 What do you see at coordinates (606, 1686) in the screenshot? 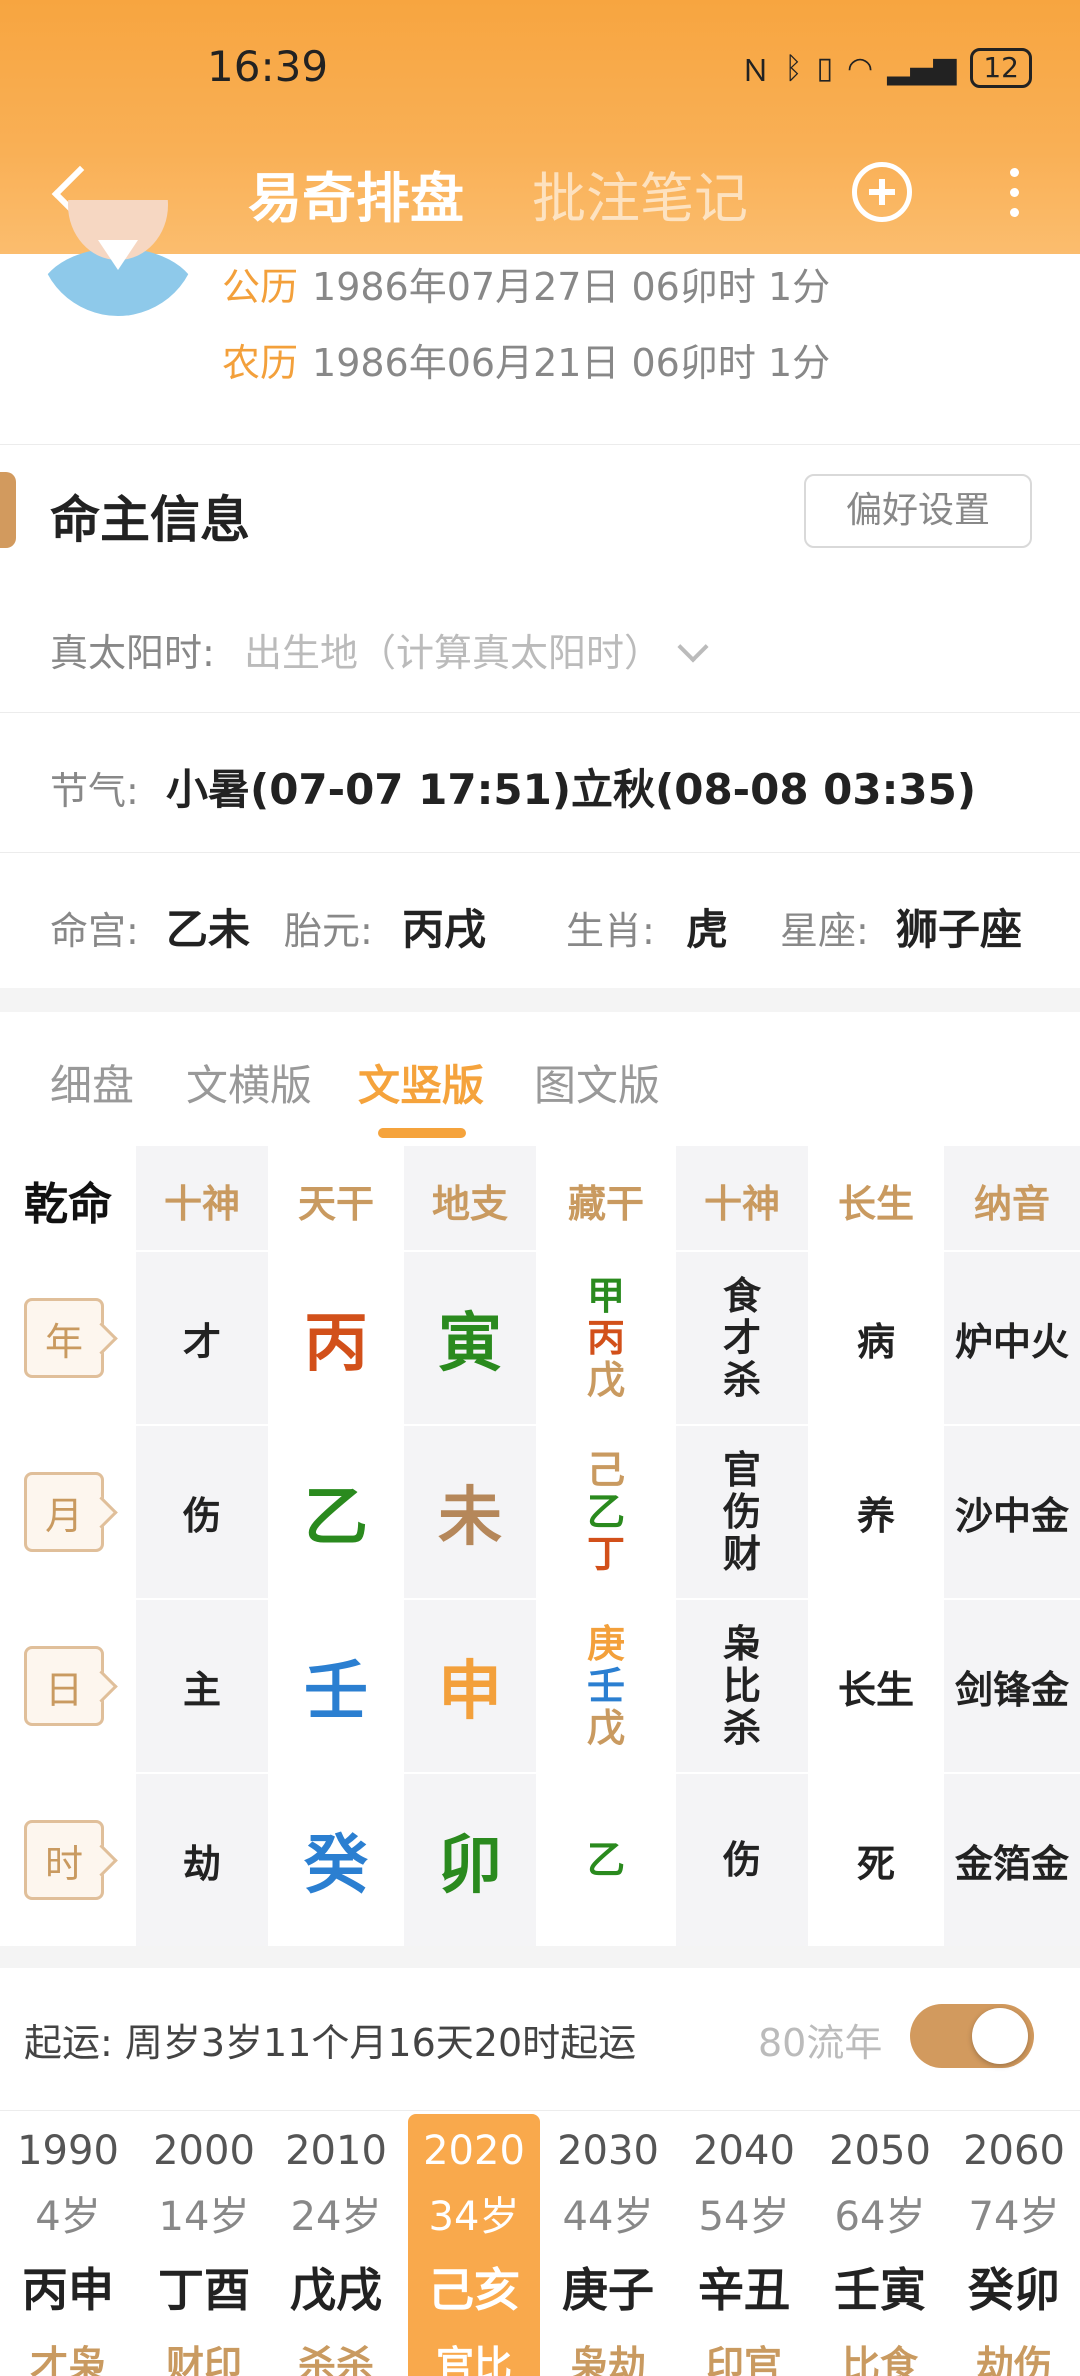
I see `canggan-cell: 庚壬戊` at bounding box center [606, 1686].